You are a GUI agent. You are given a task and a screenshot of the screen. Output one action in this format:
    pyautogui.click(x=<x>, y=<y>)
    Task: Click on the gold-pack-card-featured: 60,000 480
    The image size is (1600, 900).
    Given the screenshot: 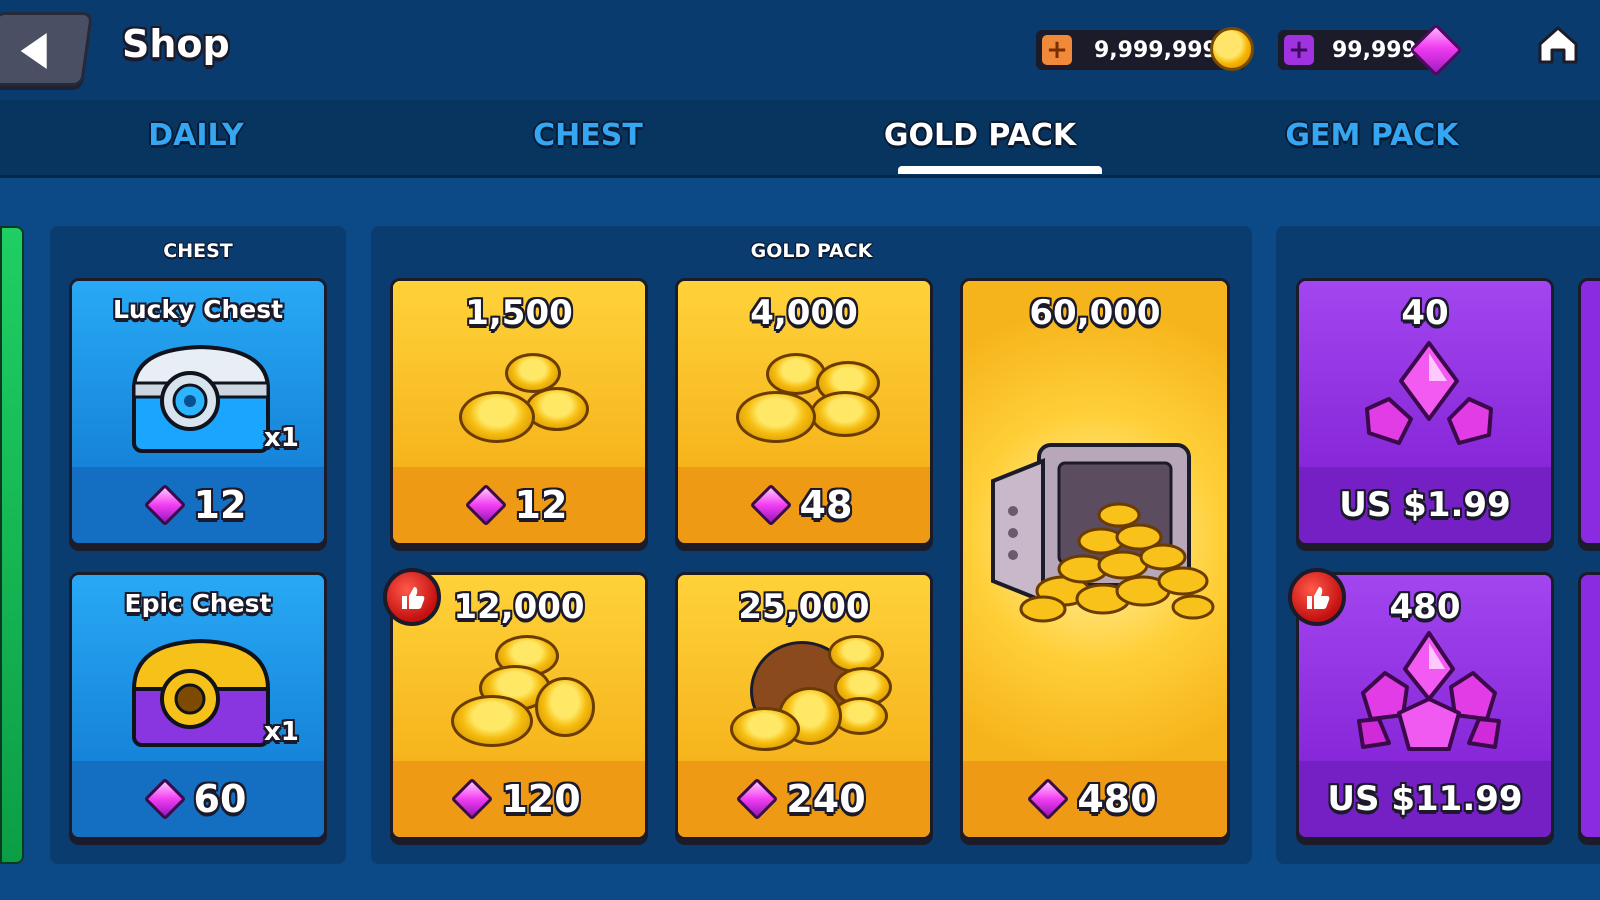 What is the action you would take?
    pyautogui.click(x=1095, y=559)
    